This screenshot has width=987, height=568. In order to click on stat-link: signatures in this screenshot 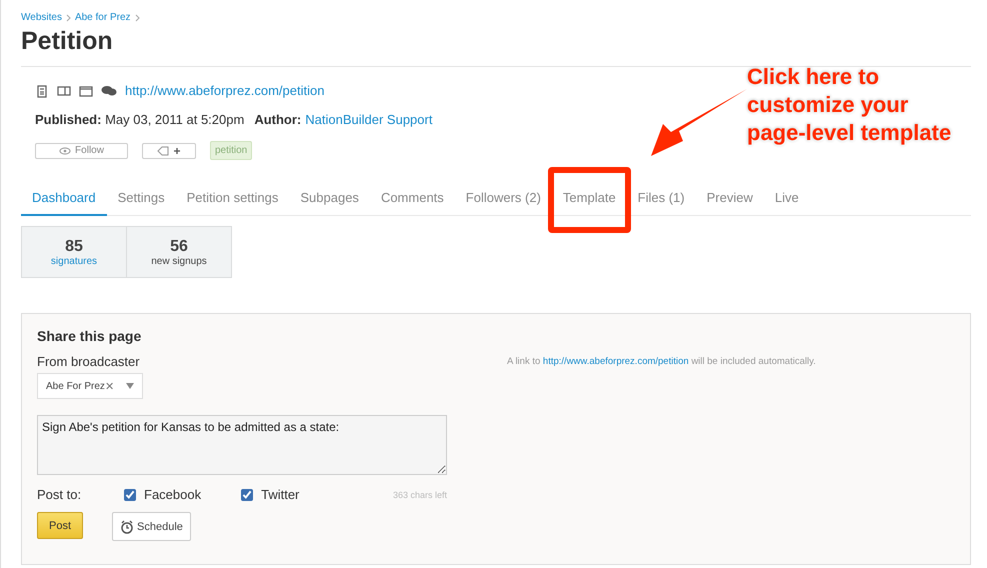, I will do `click(74, 261)`.